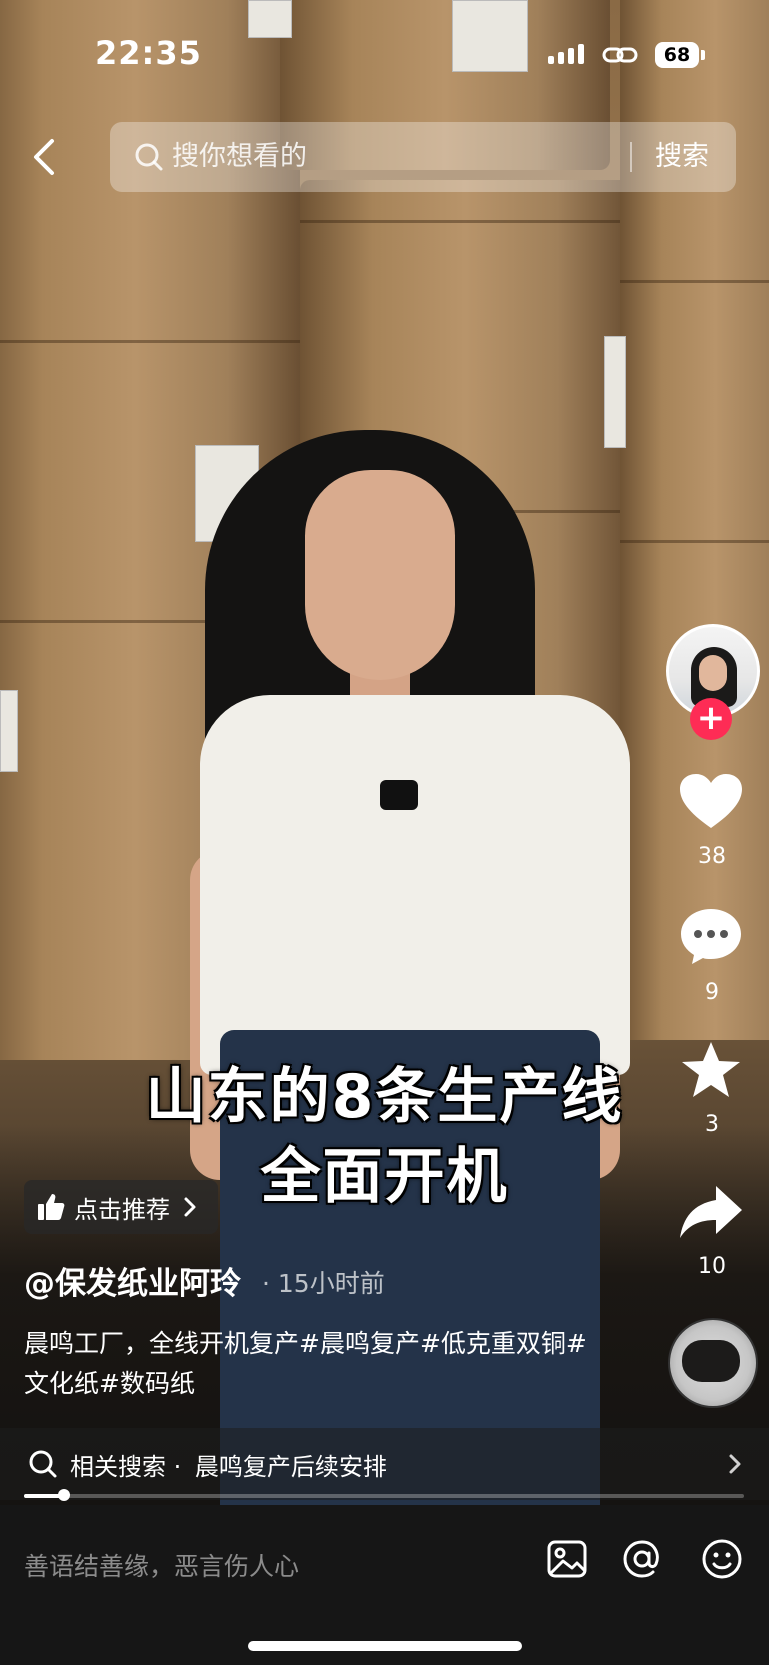  Describe the element at coordinates (423, 157) in the screenshot. I see `search-bar: 搜你想看的 搜索` at that location.